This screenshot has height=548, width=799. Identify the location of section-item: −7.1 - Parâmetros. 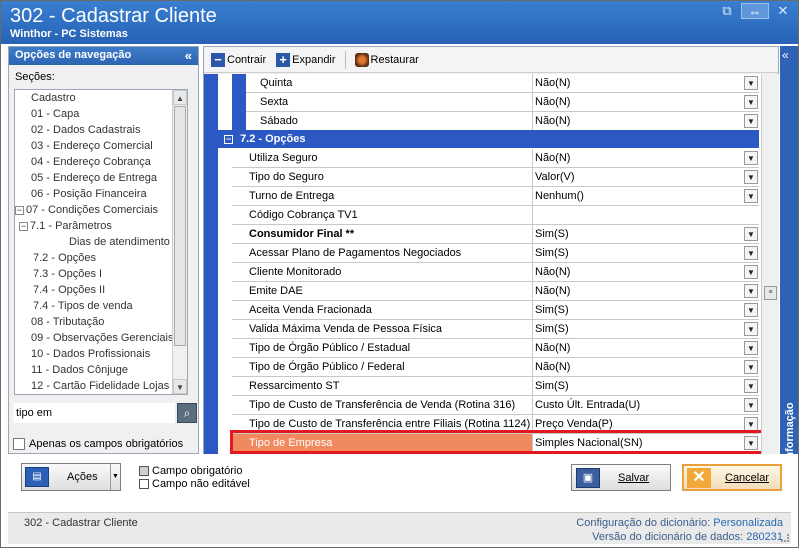
(101, 226).